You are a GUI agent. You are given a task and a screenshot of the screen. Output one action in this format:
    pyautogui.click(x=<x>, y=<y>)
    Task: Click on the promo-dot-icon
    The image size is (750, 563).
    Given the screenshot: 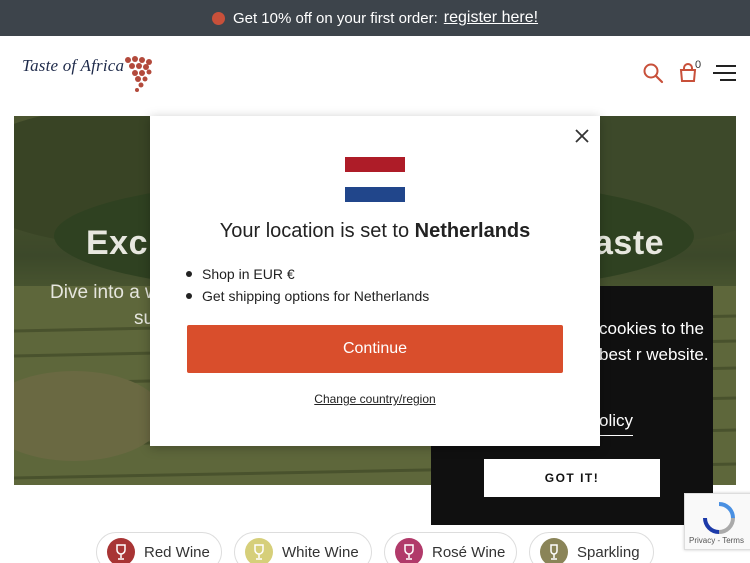 What is the action you would take?
    pyautogui.click(x=218, y=18)
    